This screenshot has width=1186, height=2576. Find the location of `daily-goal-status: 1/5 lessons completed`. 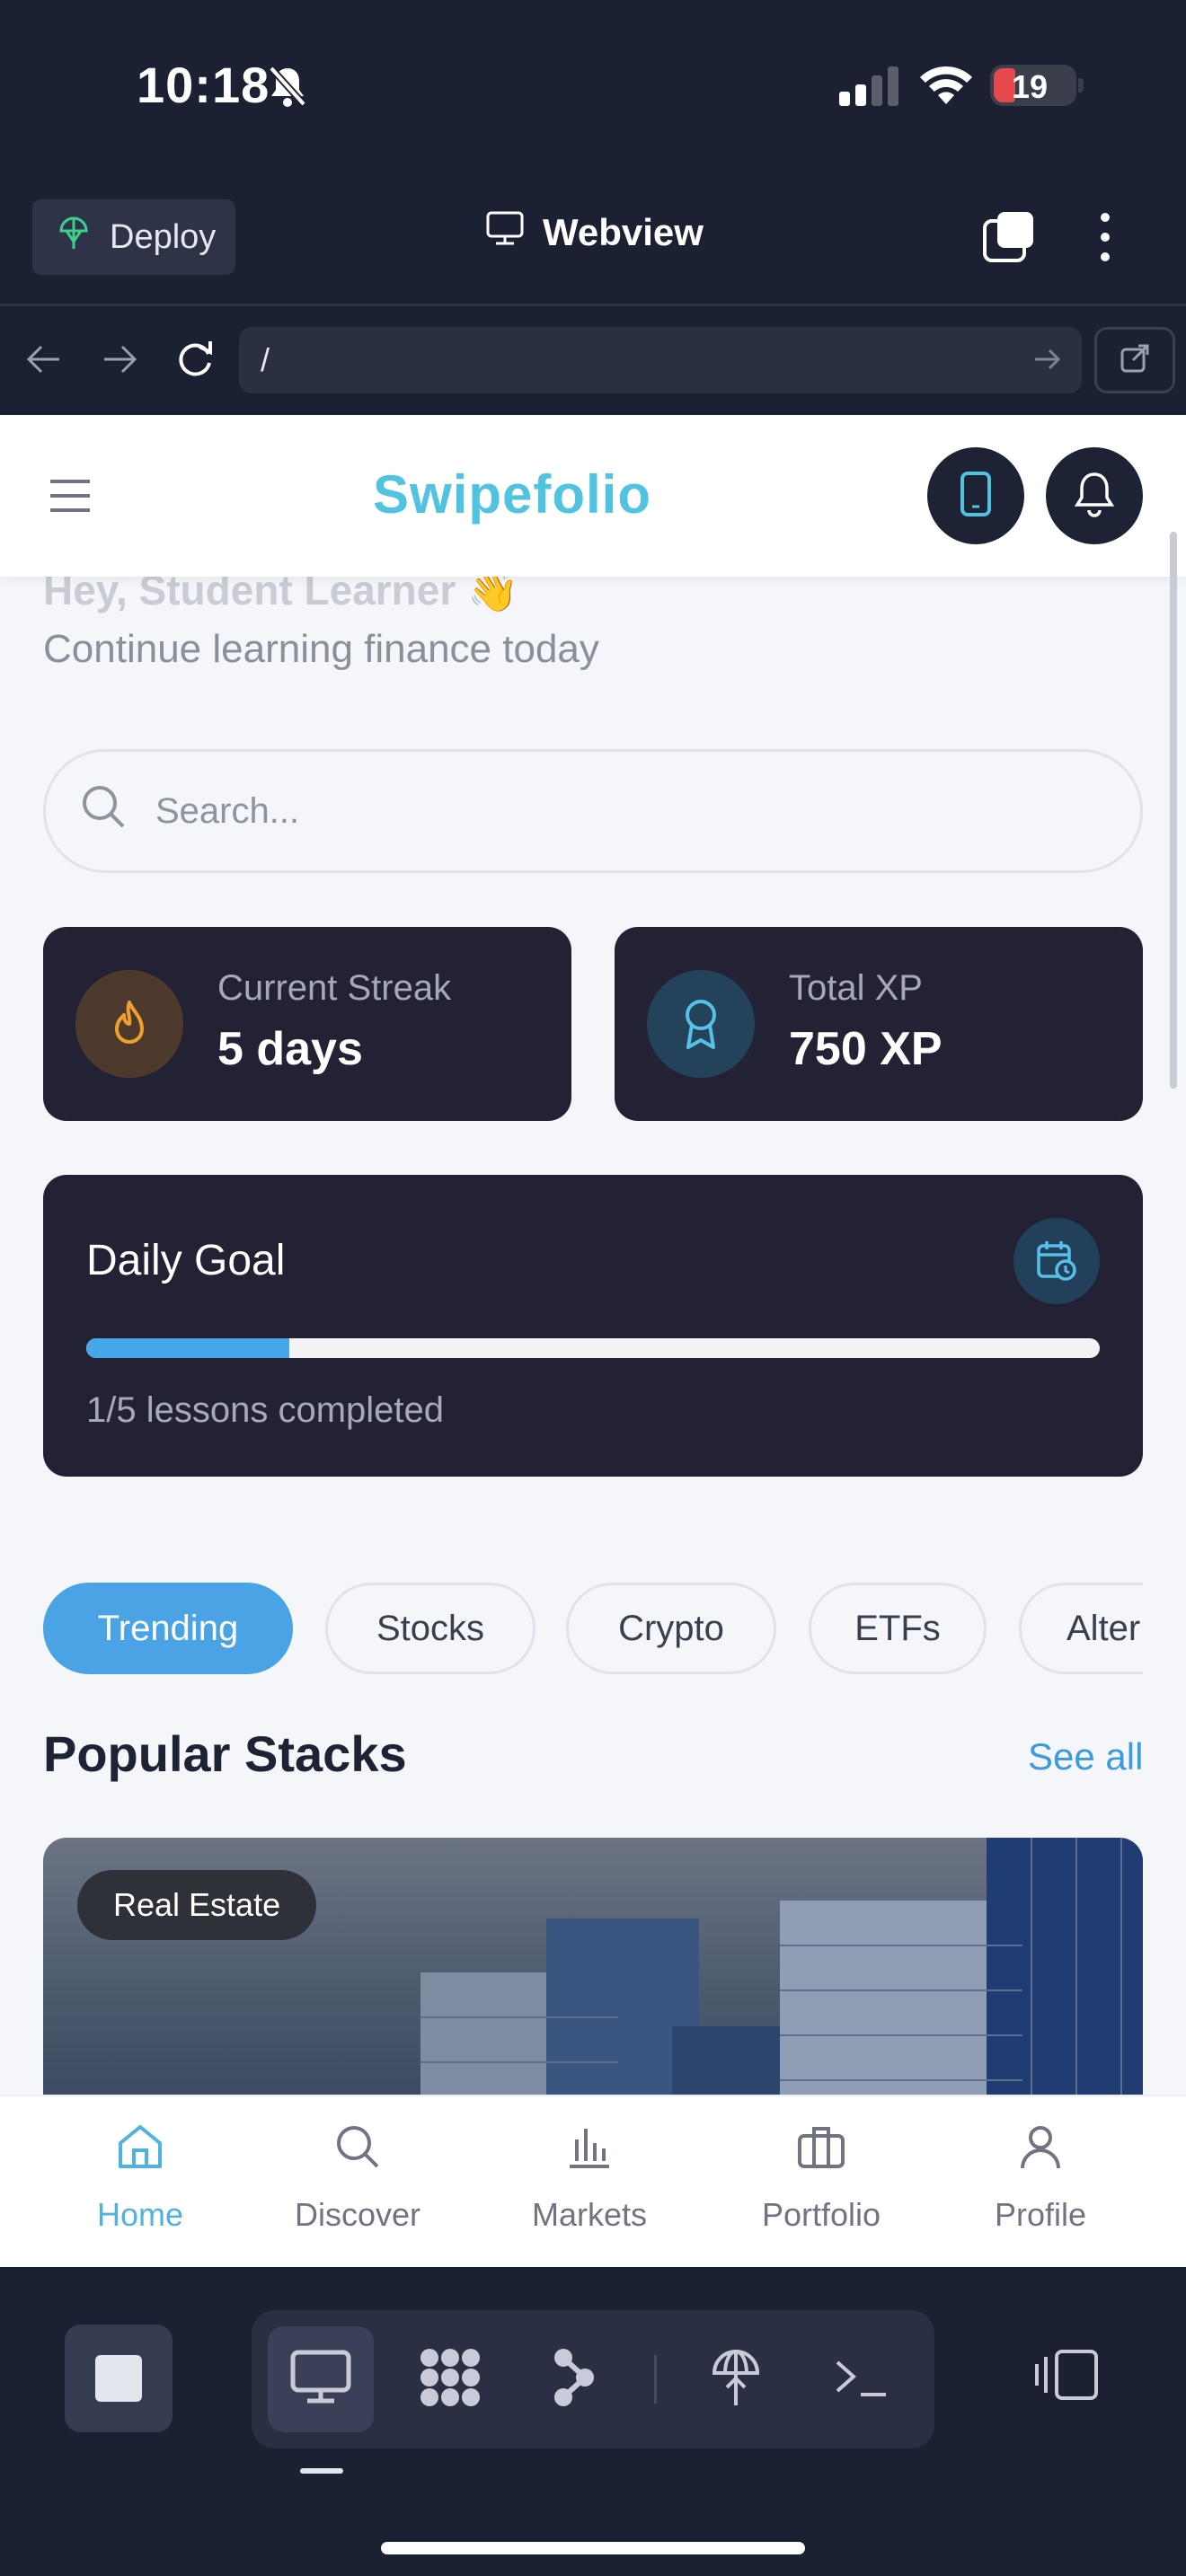

daily-goal-status: 1/5 lessons completed is located at coordinates (265, 1410).